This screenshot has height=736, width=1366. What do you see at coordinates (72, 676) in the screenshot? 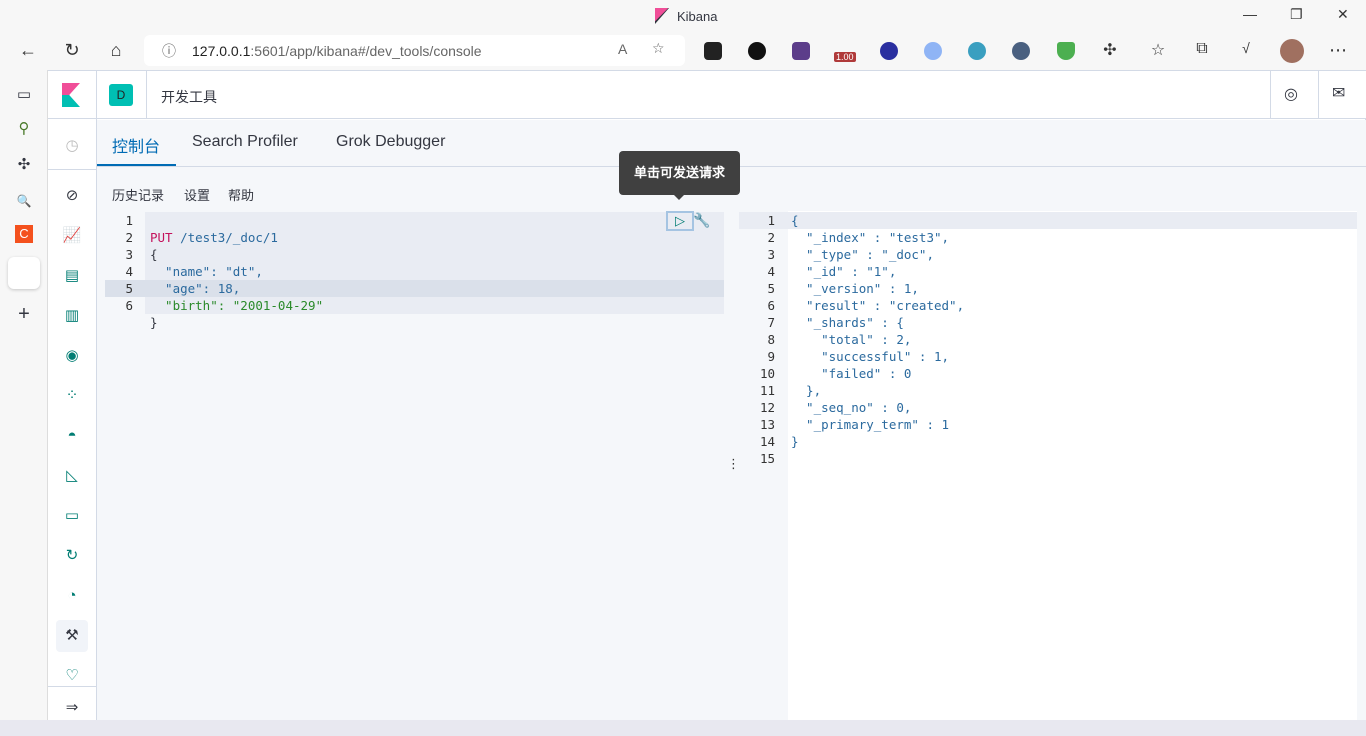
I see `monitoring-icon: ♡` at bounding box center [72, 676].